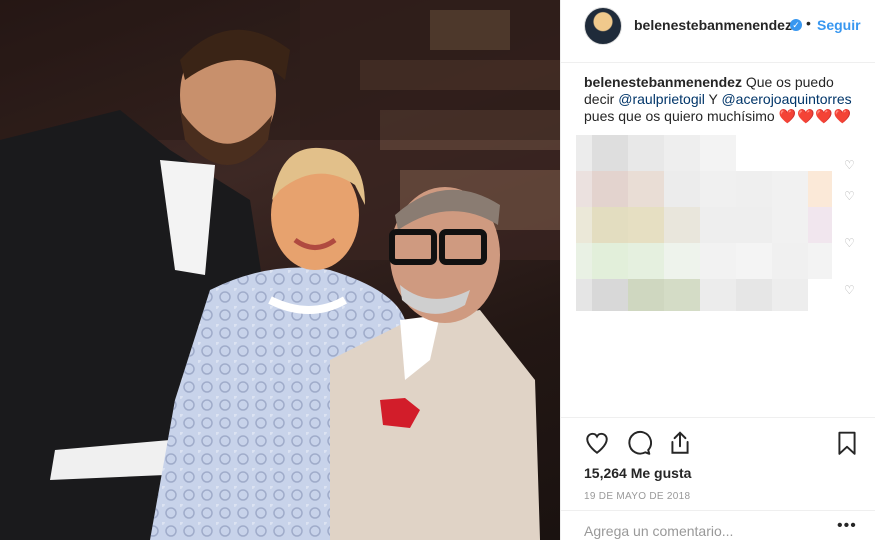 This screenshot has height=542, width=875. What do you see at coordinates (713, 99) in the screenshot?
I see `caption-text-2: Y` at bounding box center [713, 99].